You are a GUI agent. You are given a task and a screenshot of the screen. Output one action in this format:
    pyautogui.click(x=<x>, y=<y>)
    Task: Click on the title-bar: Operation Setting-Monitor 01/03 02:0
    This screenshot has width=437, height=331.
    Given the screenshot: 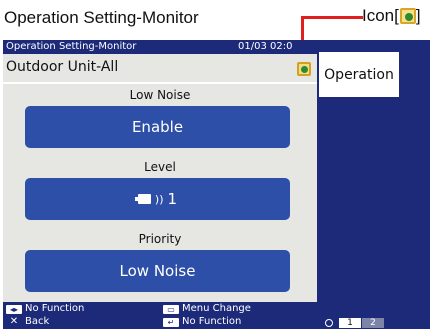 What is the action you would take?
    pyautogui.click(x=158, y=47)
    